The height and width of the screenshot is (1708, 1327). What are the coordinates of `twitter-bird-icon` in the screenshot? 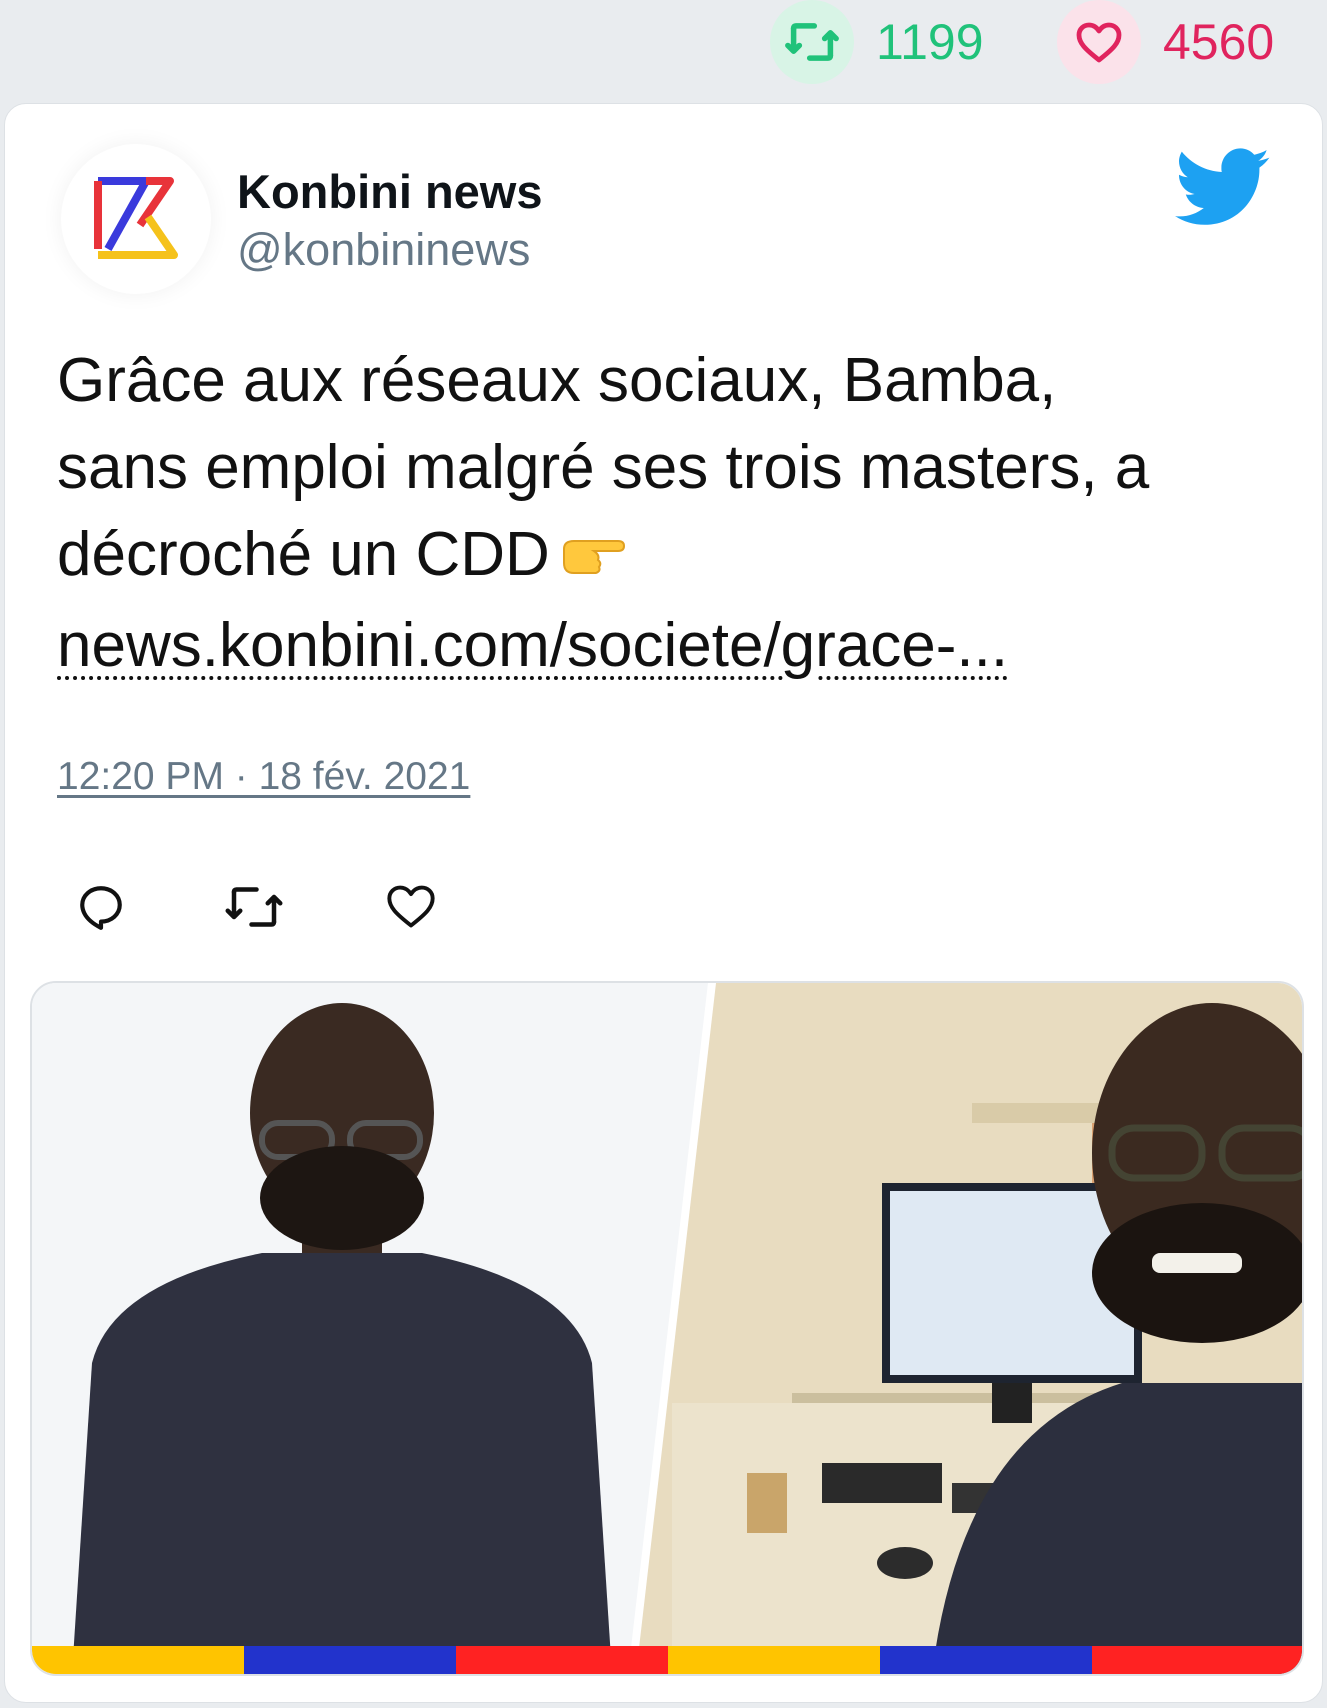 It's located at (1223, 190).